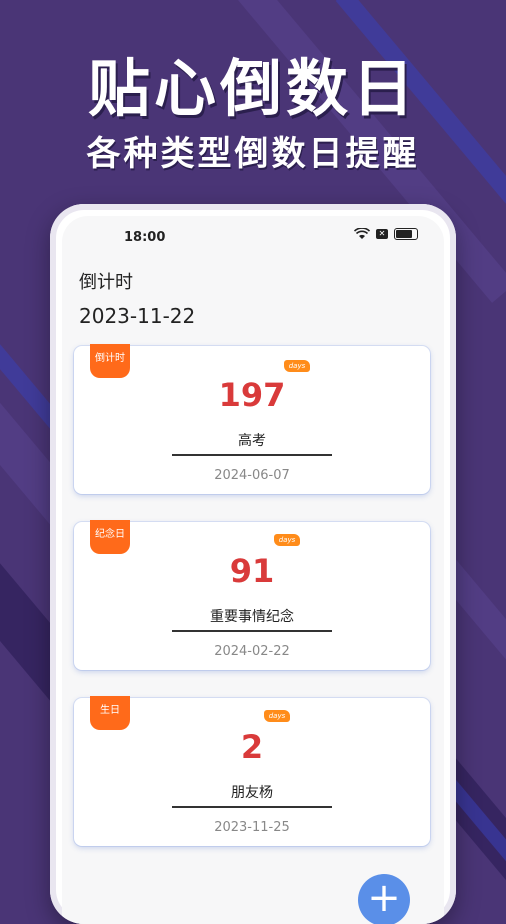 This screenshot has width=506, height=924. What do you see at coordinates (406, 234) in the screenshot?
I see `battery-icon` at bounding box center [406, 234].